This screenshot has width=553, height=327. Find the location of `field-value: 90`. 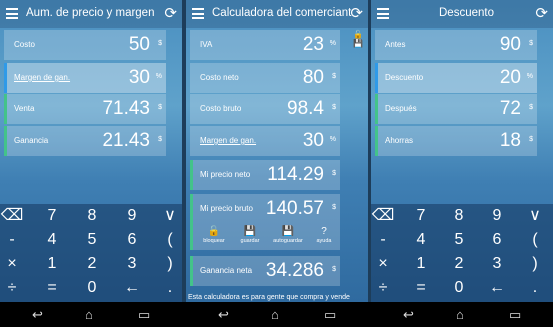

field-value: 90 is located at coordinates (510, 44).